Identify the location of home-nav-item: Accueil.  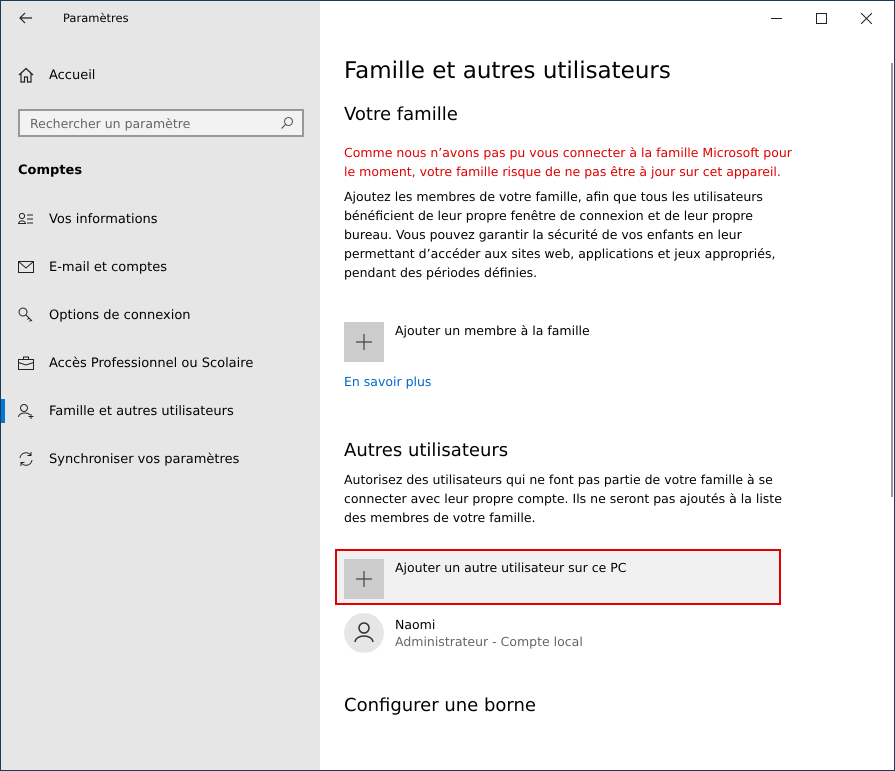
(160, 75).